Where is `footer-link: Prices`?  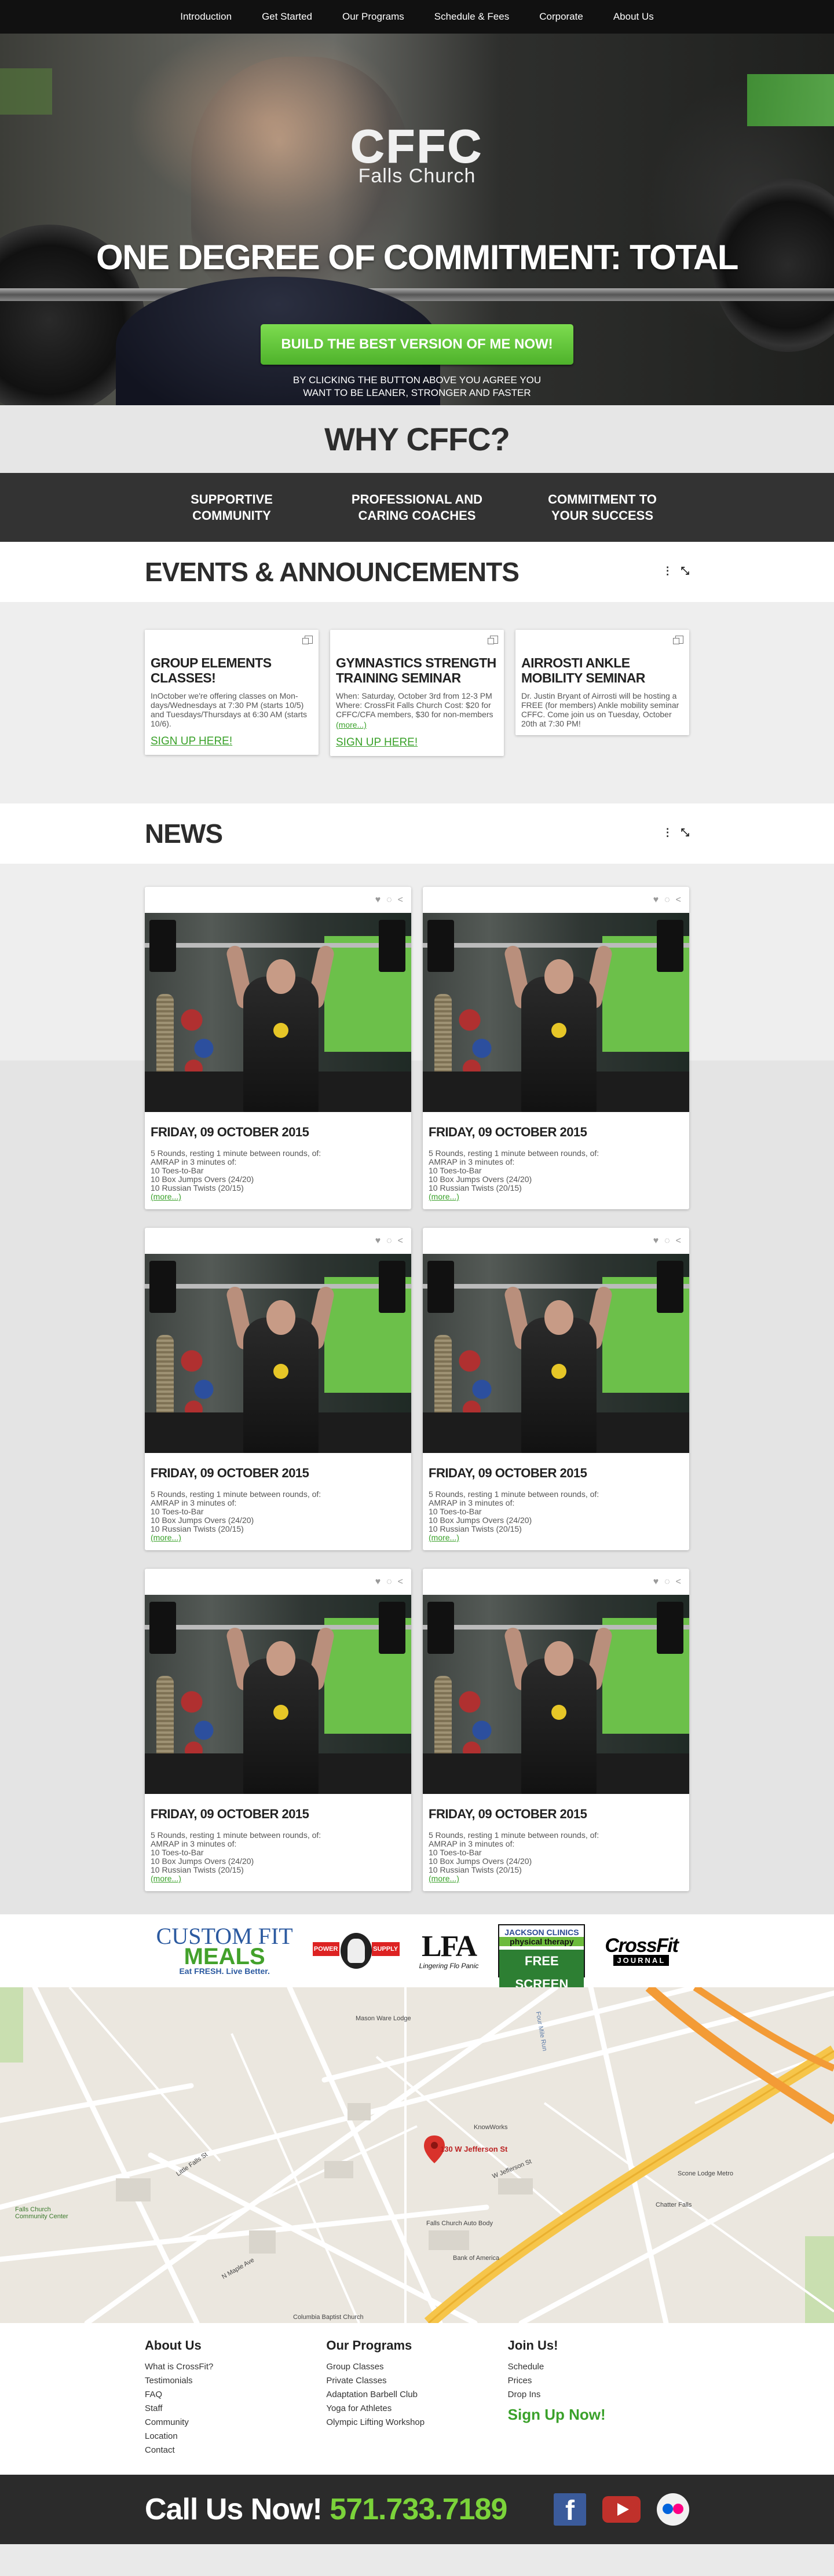 footer-link: Prices is located at coordinates (598, 2381).